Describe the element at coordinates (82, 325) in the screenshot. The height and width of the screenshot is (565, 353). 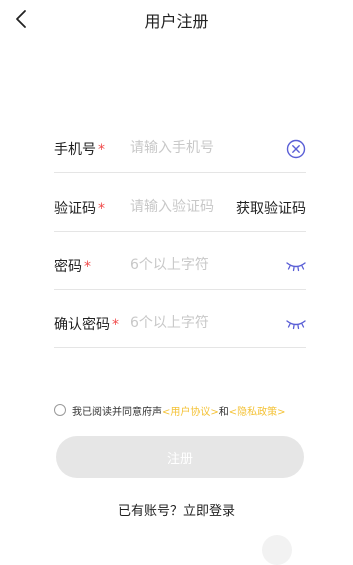
I see `confirm-password-label-text: 确认密码` at that location.